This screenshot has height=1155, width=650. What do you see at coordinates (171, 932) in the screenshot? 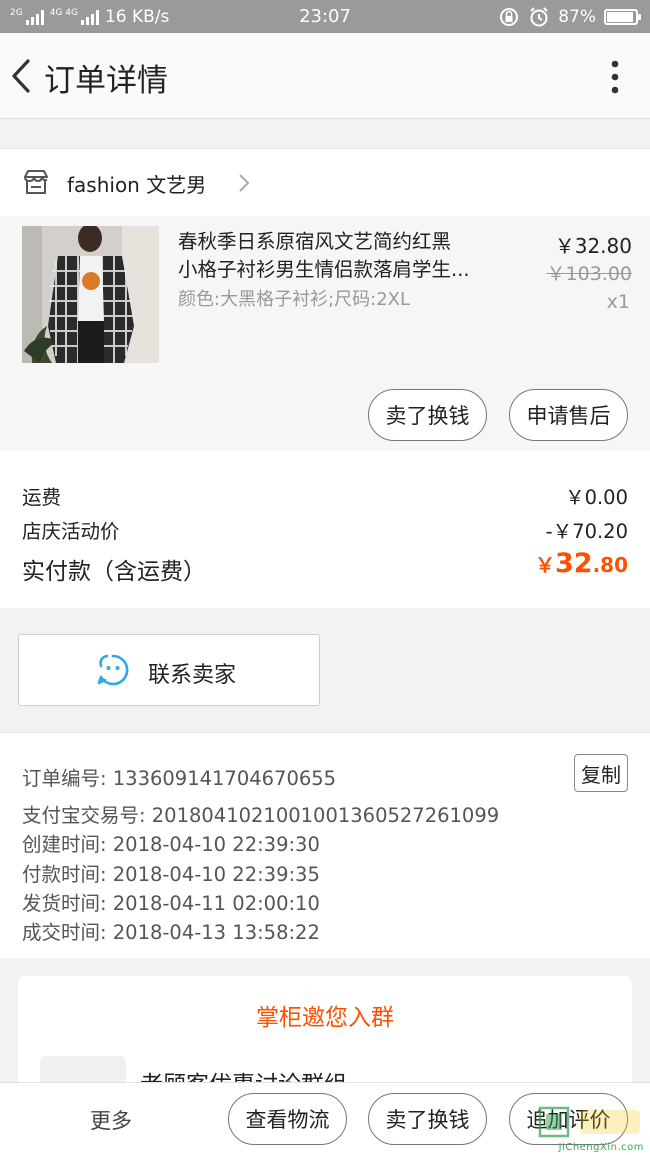
I see `completed-time: 成交时间: 2018-04-13 13:58:22` at bounding box center [171, 932].